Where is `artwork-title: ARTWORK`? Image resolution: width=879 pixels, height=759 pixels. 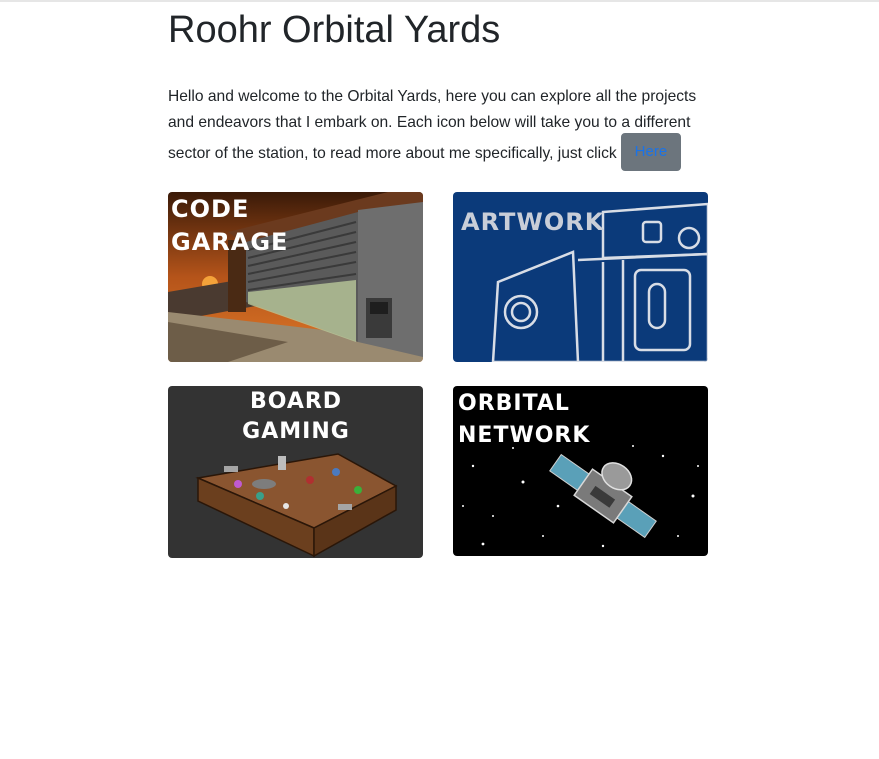
artwork-title: ARTWORK is located at coordinates (533, 222).